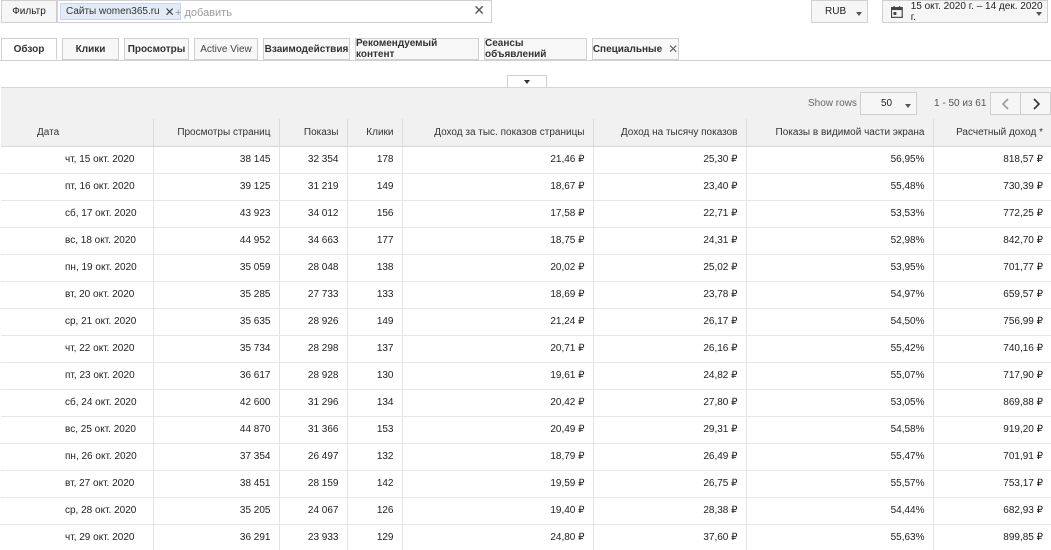  I want to click on column-page-rpm-cell: 20,49 ₽, so click(497, 430).